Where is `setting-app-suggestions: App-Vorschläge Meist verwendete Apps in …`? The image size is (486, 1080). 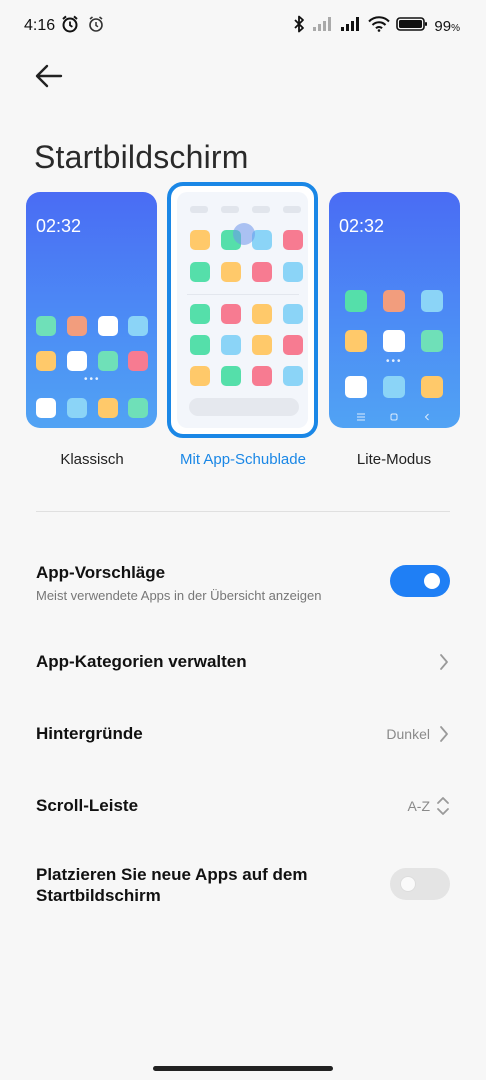
setting-app-suggestions: App-Vorschläge Meist verwendete Apps in … is located at coordinates (243, 584).